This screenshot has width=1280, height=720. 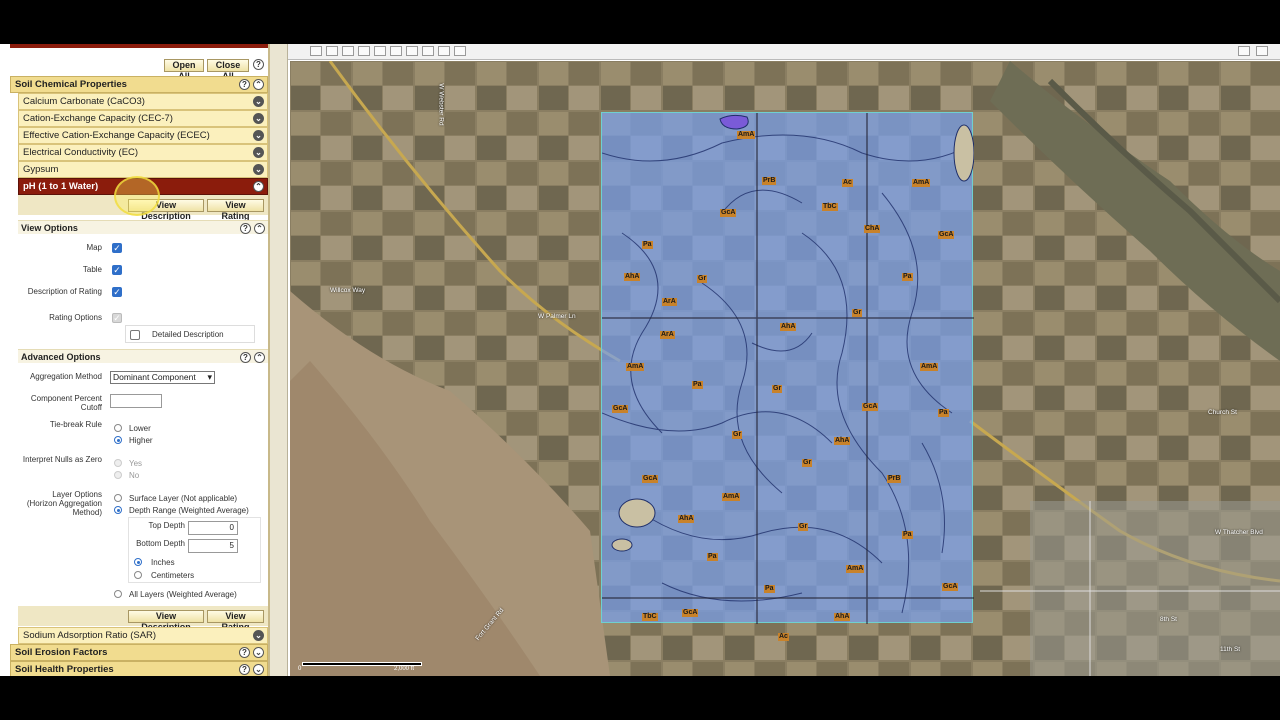 I want to click on category-soil-health-properties: Soil Health Properties ? ⌄, so click(x=139, y=668).